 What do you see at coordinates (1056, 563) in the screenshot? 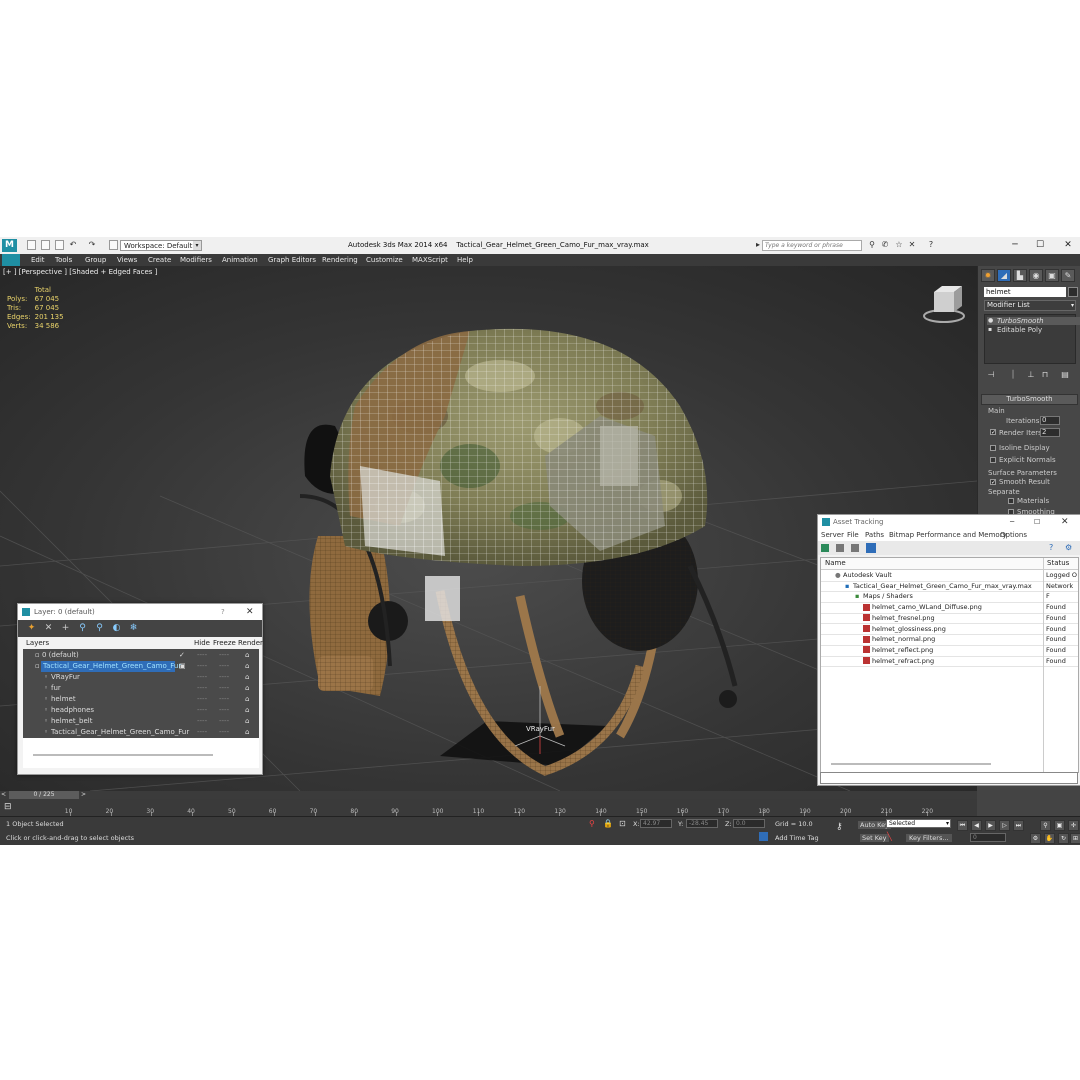
I see `col-status: Status` at bounding box center [1056, 563].